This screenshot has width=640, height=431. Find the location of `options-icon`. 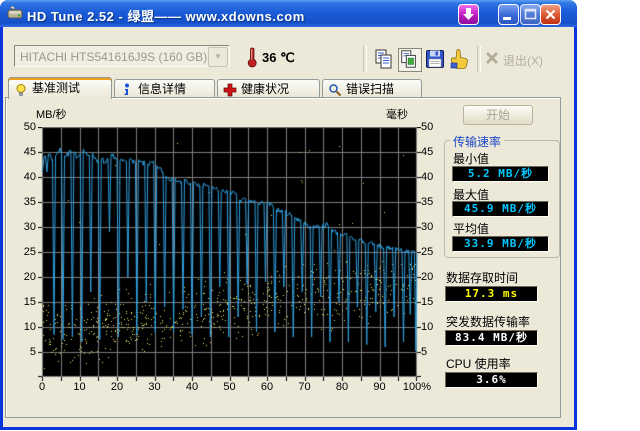

options-icon is located at coordinates (459, 59).